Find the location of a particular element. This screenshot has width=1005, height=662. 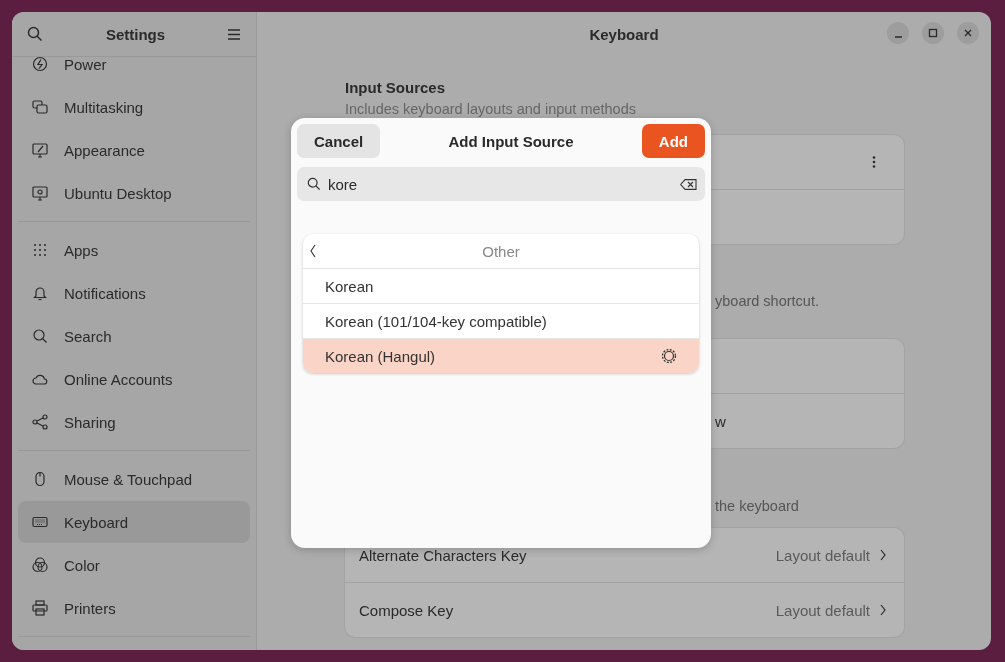

maximize-icon is located at coordinates (933, 33).